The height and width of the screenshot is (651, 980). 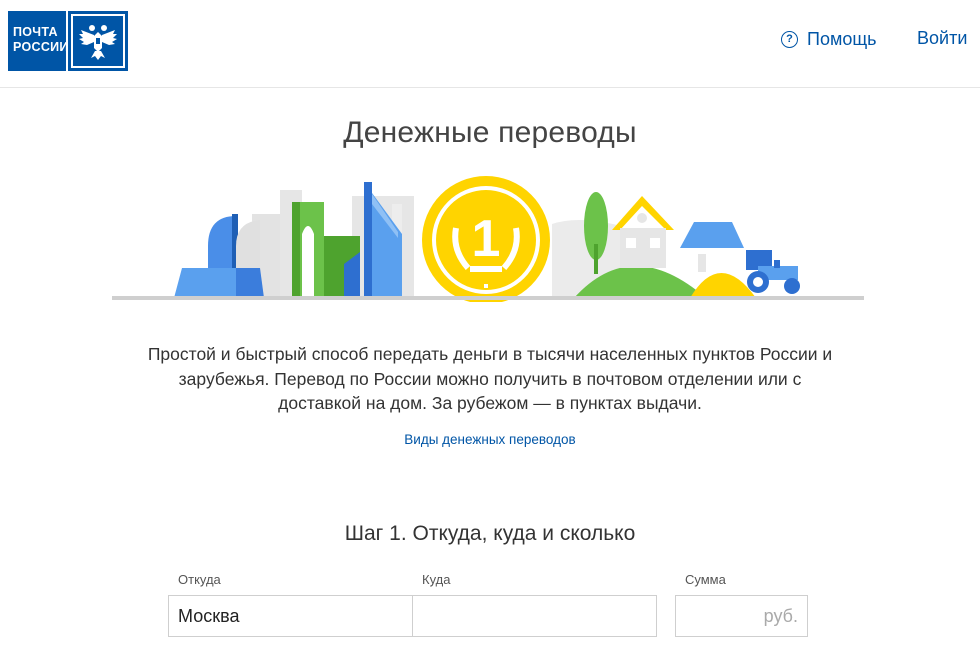 I want to click on coin-digit: 1, so click(x=486, y=239).